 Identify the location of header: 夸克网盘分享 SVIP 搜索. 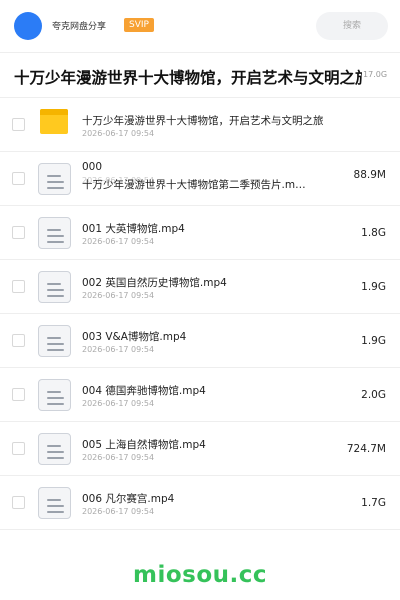
(200, 26).